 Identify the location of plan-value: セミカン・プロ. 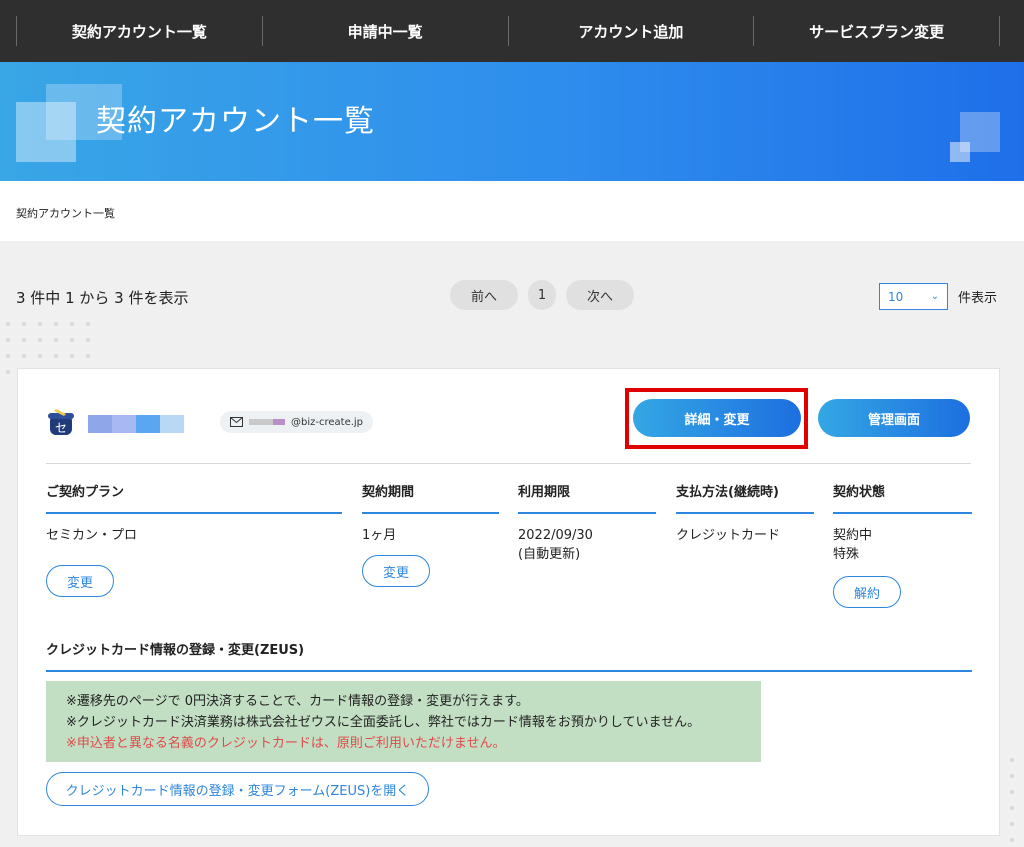
(92, 535).